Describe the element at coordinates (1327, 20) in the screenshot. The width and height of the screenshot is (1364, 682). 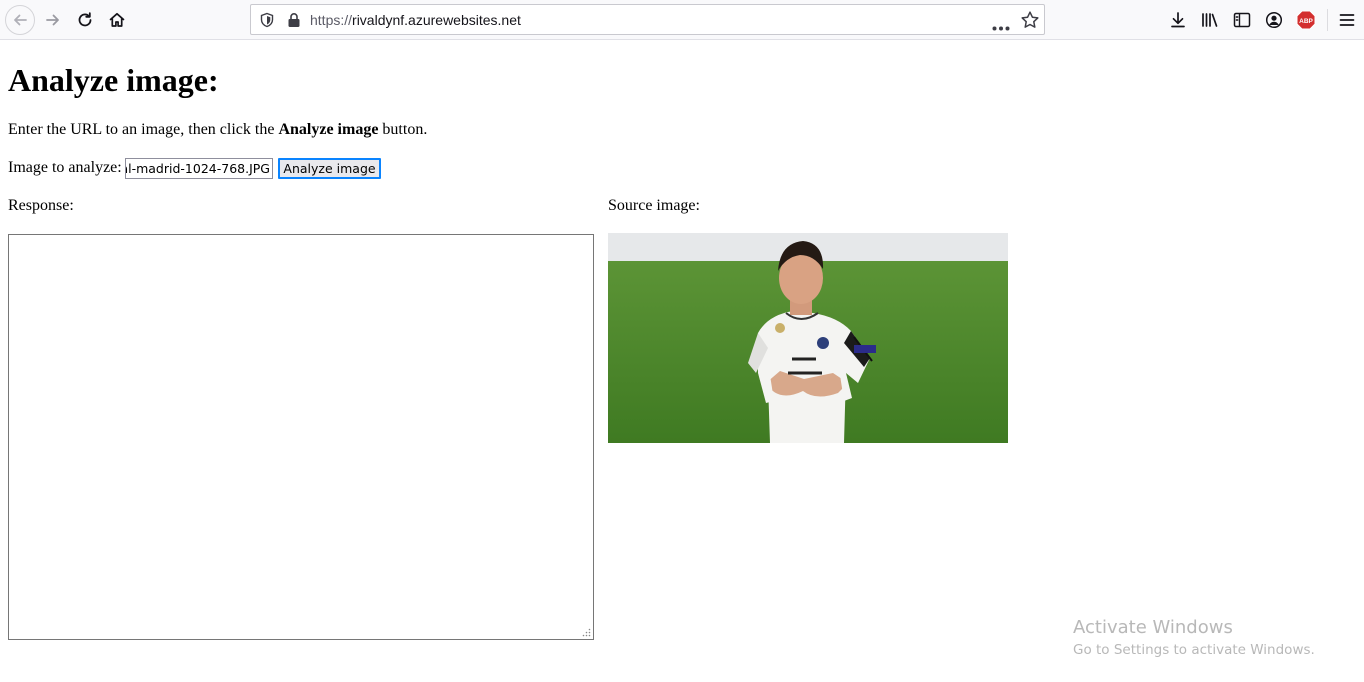
I see `toolbar-separator` at that location.